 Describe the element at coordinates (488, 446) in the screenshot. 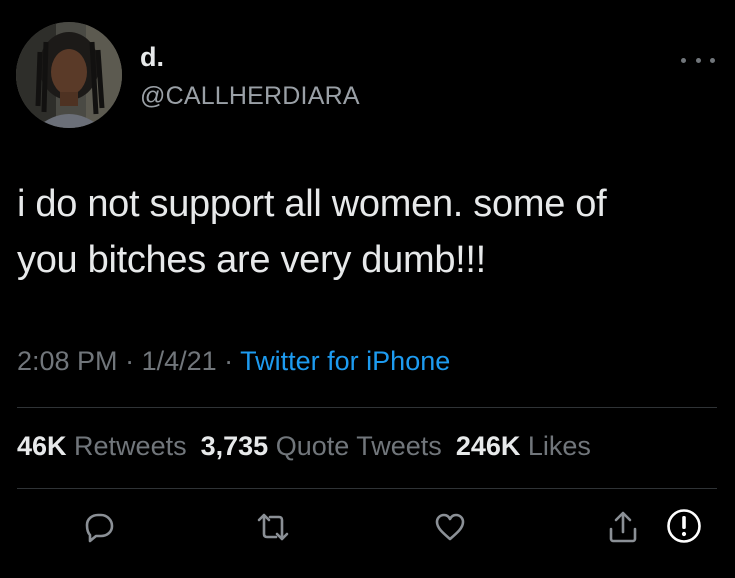

I see `likes-count: 246K` at that location.